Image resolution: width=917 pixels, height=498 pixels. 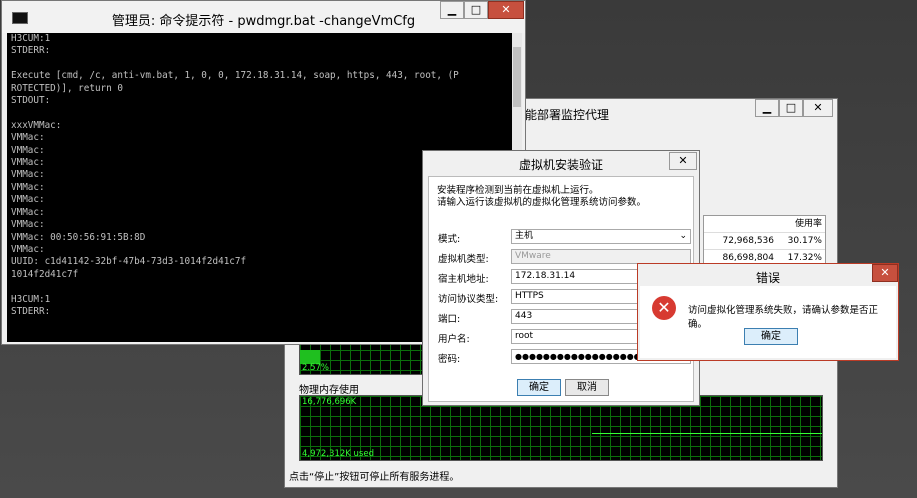 I want to click on protocol-label: 访问协议类型:, so click(x=468, y=299).